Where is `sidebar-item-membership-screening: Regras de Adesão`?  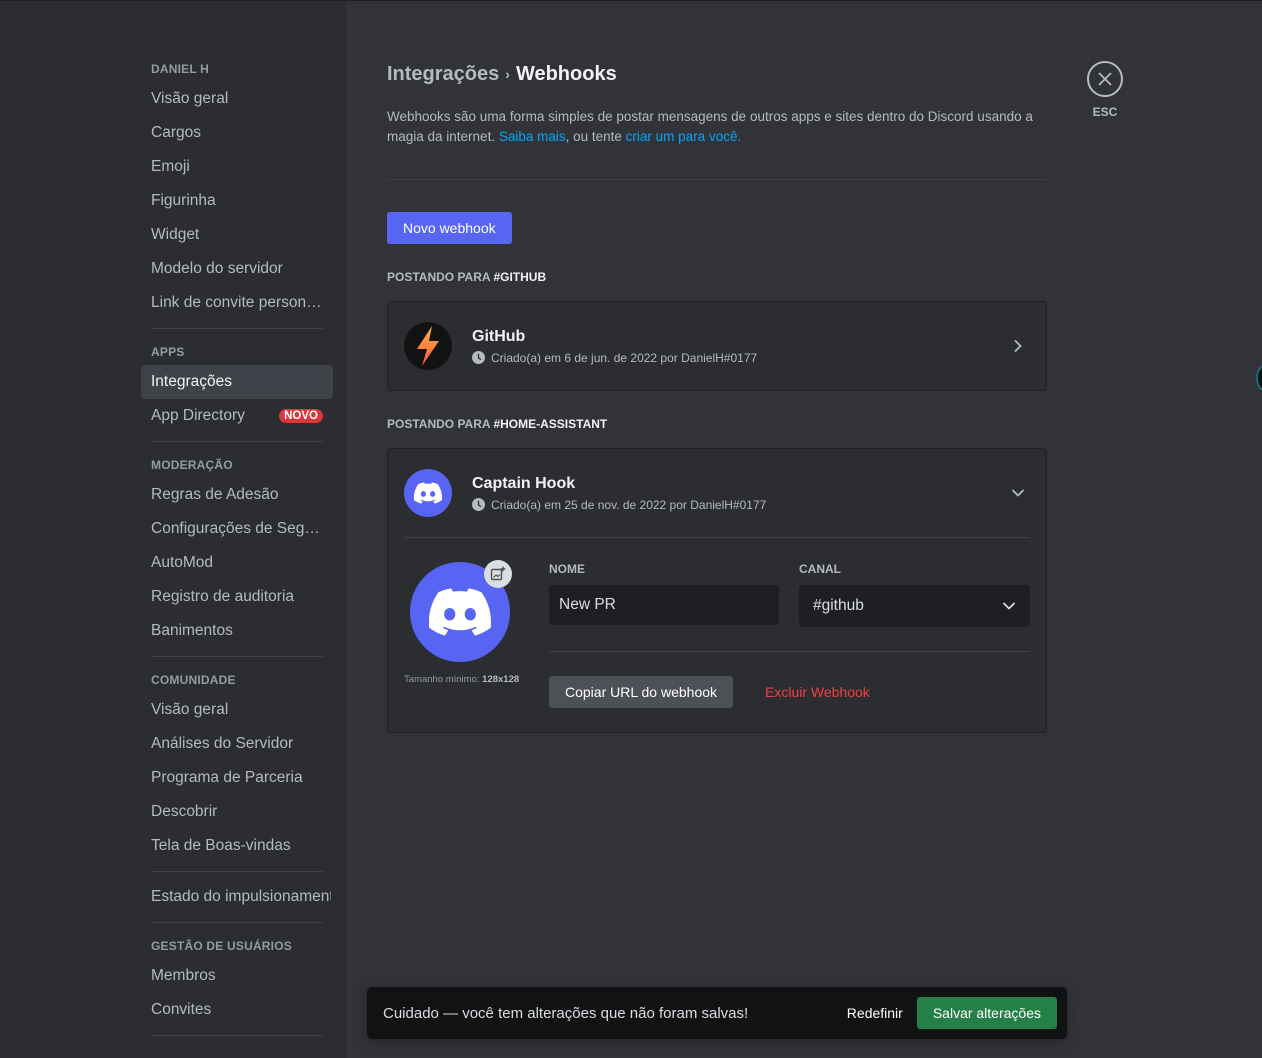
sidebar-item-membership-screening: Regras de Adesão is located at coordinates (237, 495).